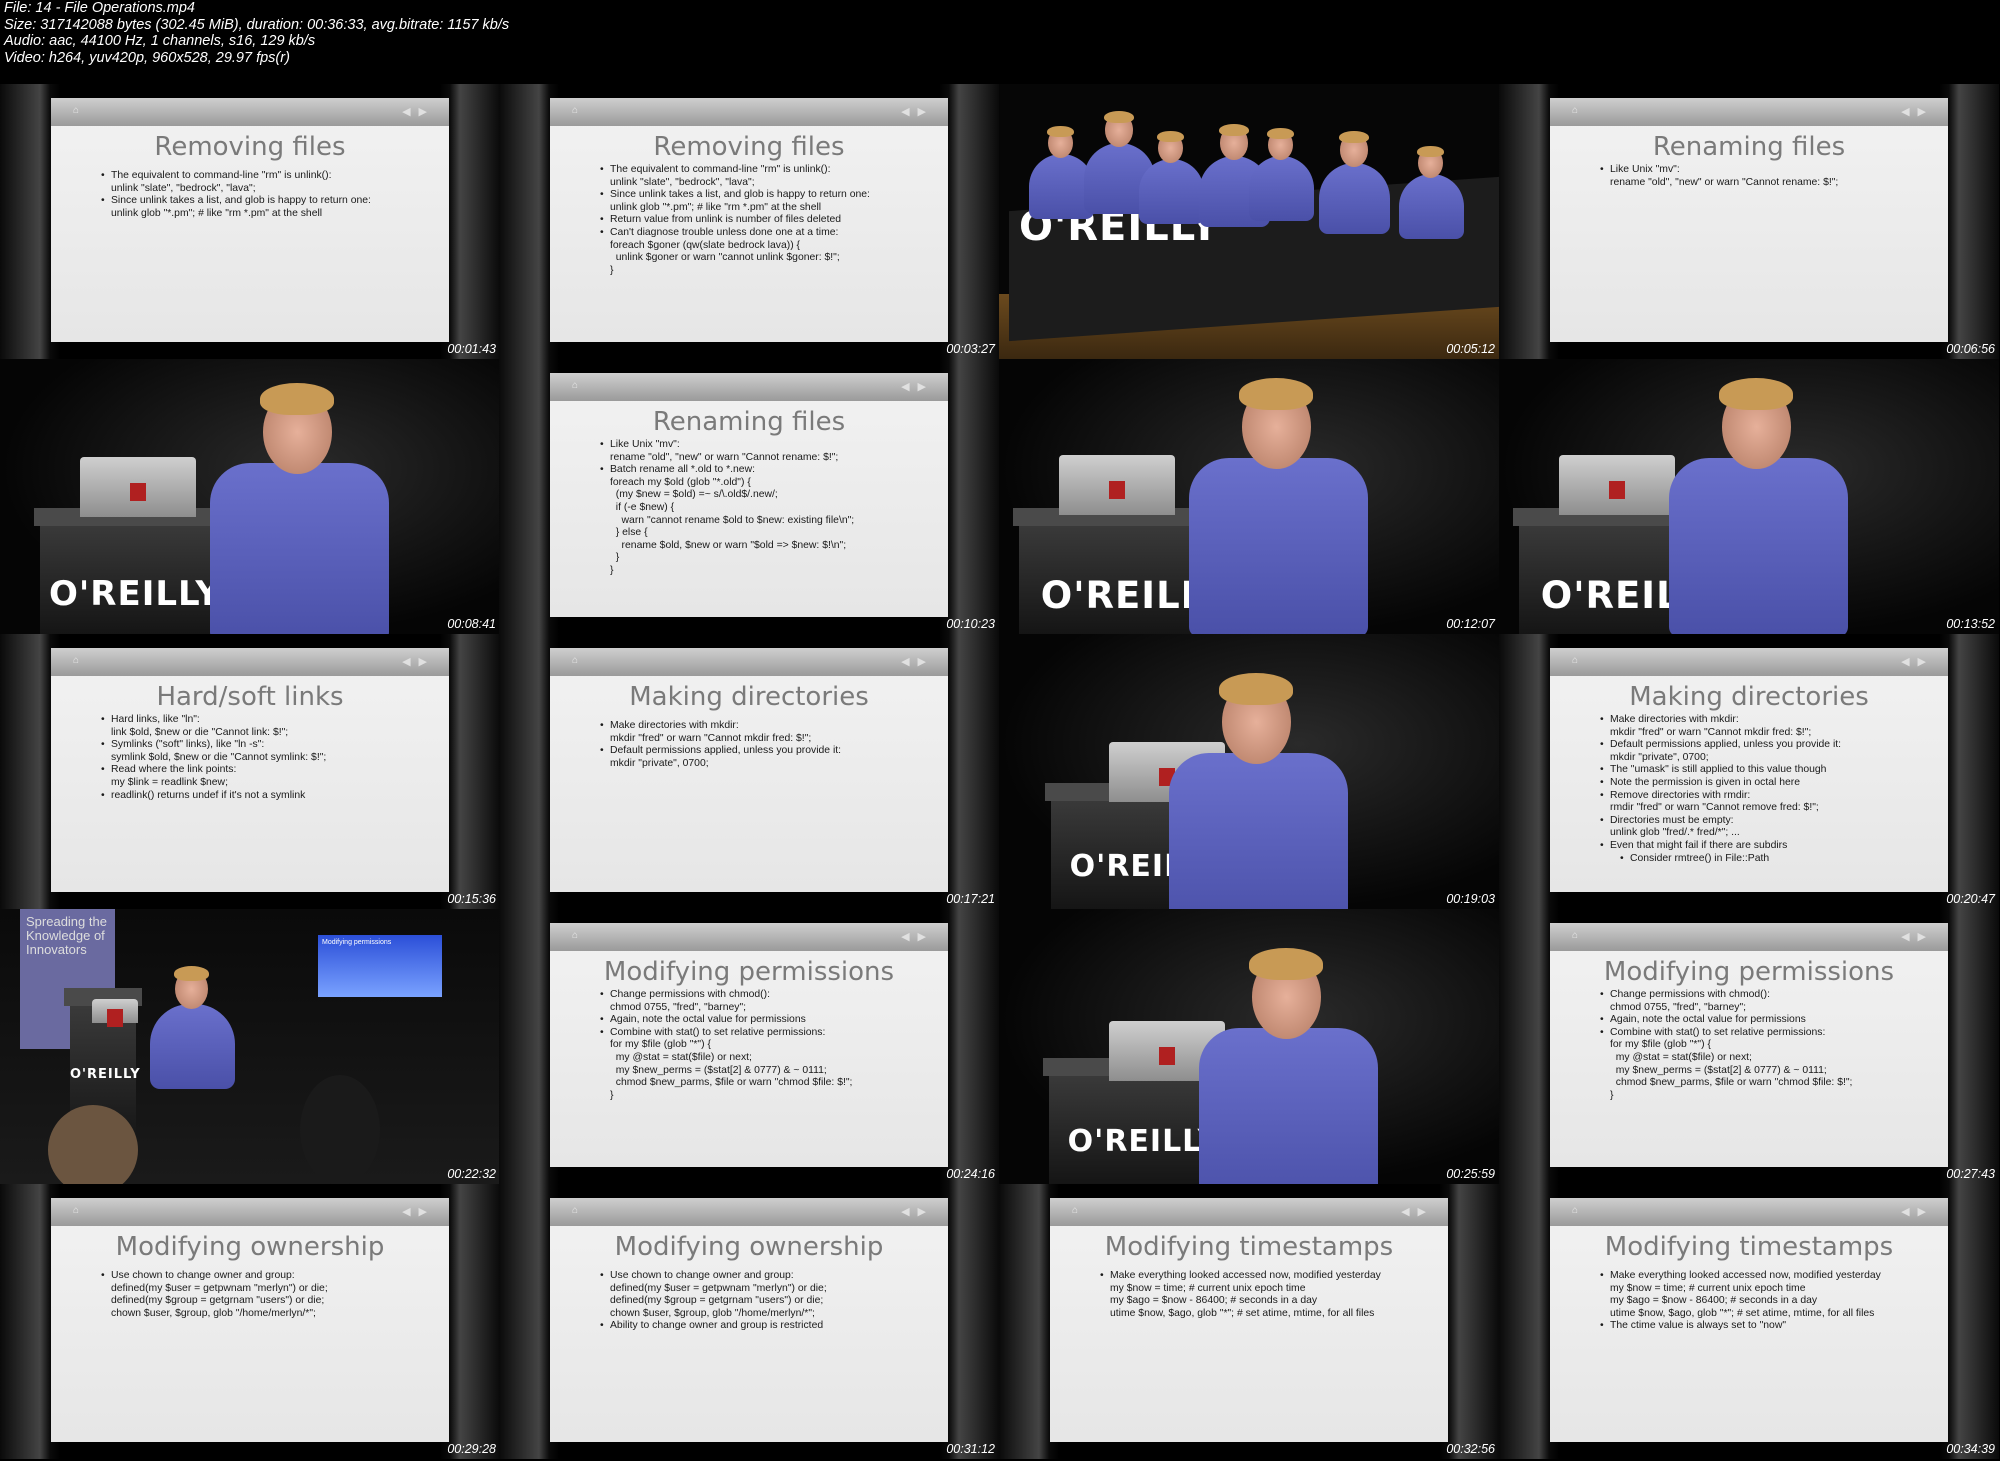 This screenshot has height=1461, width=2000. What do you see at coordinates (1680, 795) in the screenshot?
I see `bullet-text: Remove directories with rmdir:` at bounding box center [1680, 795].